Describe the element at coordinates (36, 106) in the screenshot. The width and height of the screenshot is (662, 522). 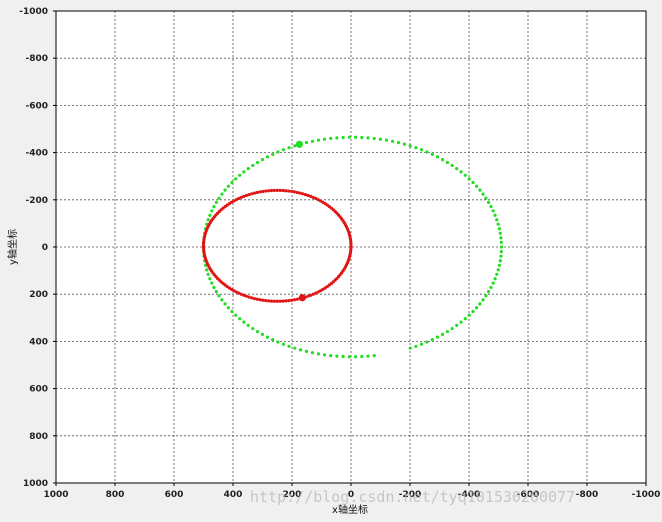
I see `y-tick-label: -600` at that location.